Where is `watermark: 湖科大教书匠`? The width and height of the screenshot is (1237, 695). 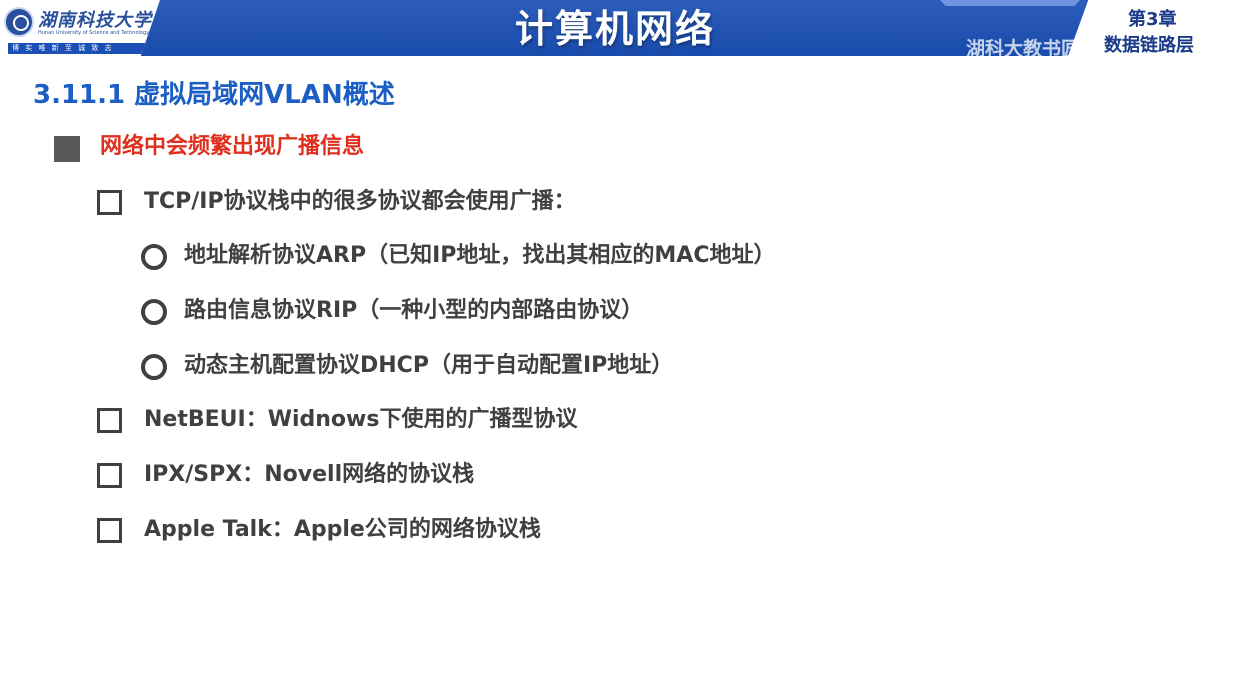 watermark: 湖科大教书匠 is located at coordinates (1023, 47).